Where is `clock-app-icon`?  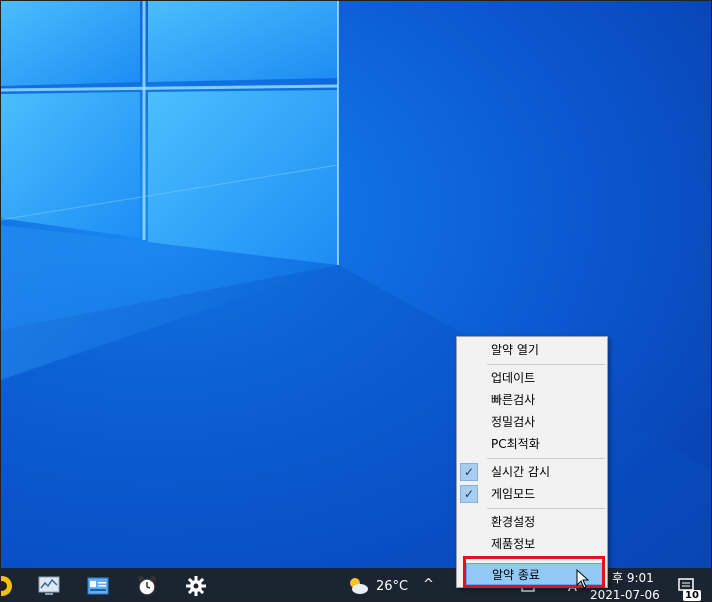
clock-app-icon is located at coordinates (147, 586).